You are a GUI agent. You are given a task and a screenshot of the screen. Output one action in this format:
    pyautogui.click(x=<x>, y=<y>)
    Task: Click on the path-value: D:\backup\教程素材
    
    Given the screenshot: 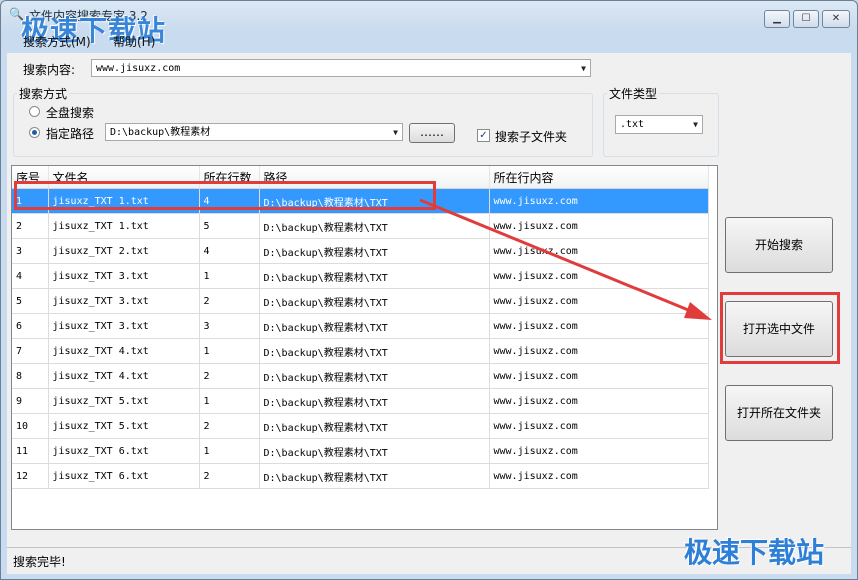 What is the action you would take?
    pyautogui.click(x=160, y=132)
    